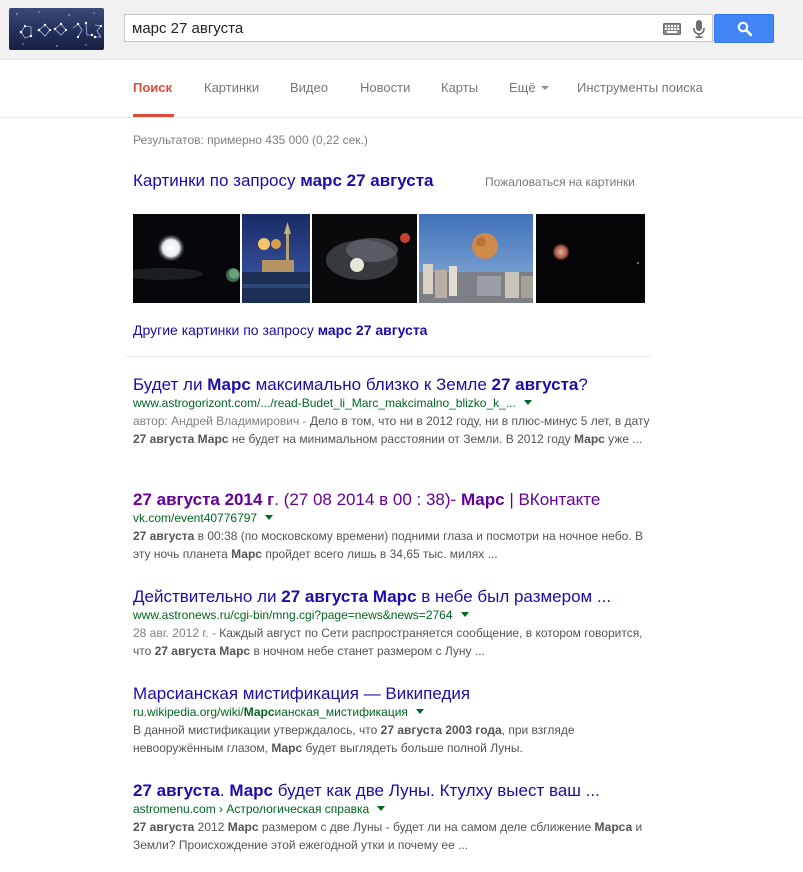  What do you see at coordinates (367, 180) in the screenshot?
I see `images-heading-query: марс 27 августа` at bounding box center [367, 180].